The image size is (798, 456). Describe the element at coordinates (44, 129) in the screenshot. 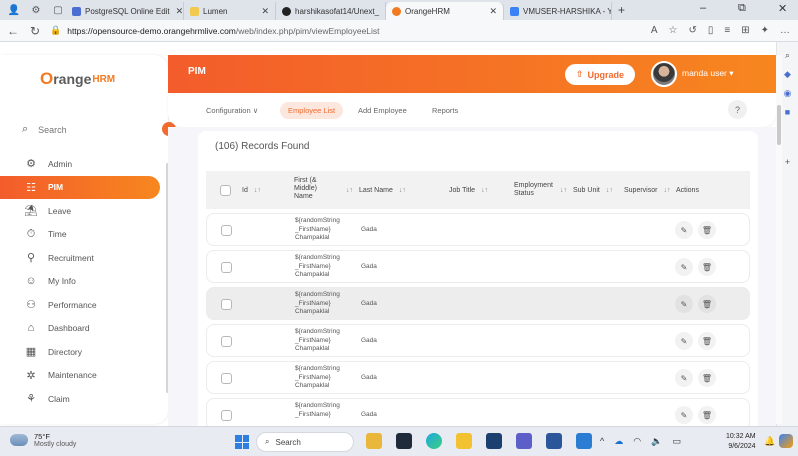

I see `sidebar-search: ⌕ Search` at that location.